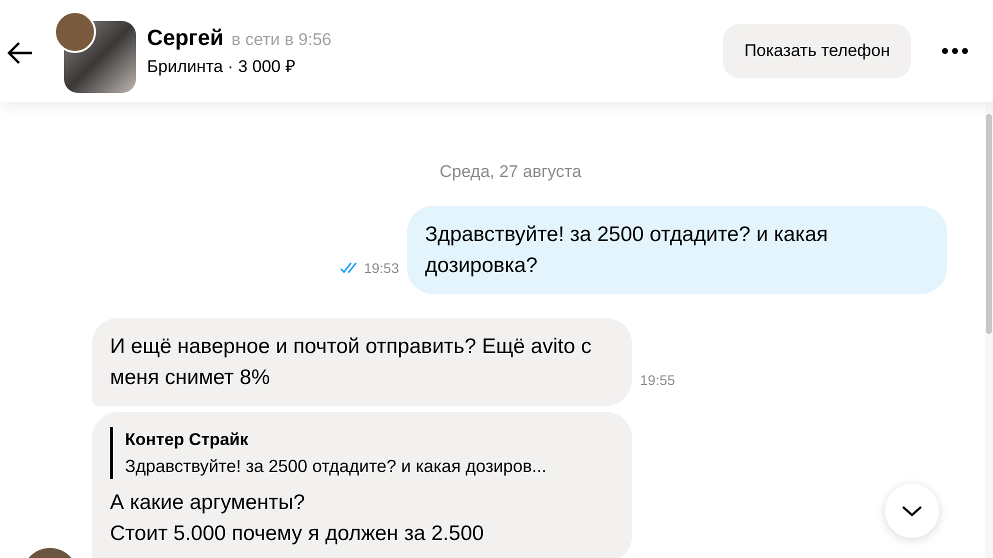 The height and width of the screenshot is (558, 993). What do you see at coordinates (221, 66) in the screenshot?
I see `listing-title: Брилинта · 3 000 ₽` at bounding box center [221, 66].